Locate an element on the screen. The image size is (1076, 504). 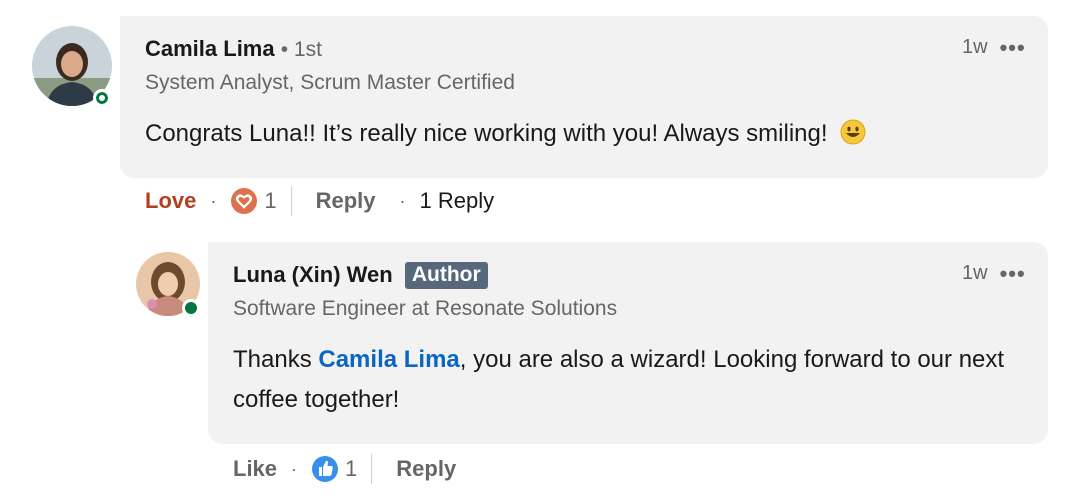
reply-meta: 1w ••• is located at coordinates (994, 273).